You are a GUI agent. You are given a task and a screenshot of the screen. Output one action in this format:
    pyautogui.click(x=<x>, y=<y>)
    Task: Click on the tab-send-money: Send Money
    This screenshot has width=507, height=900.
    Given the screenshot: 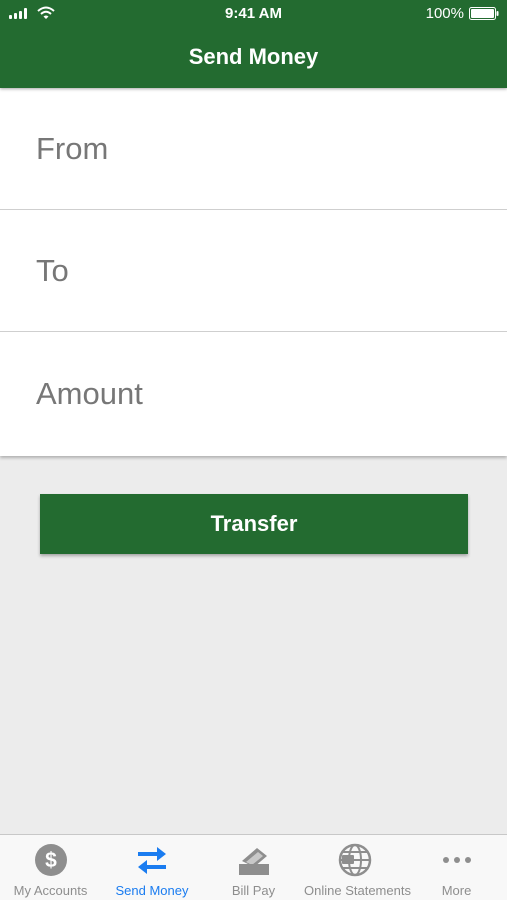 What is the action you would take?
    pyautogui.click(x=152, y=867)
    